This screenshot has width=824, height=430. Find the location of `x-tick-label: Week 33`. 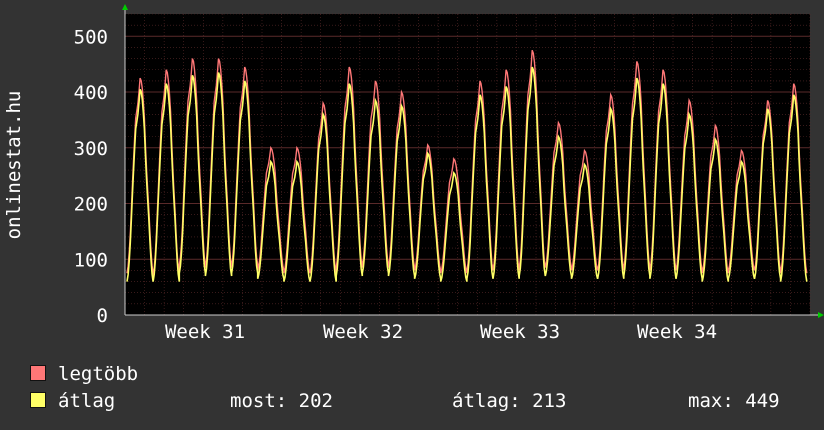

x-tick-label: Week 33 is located at coordinates (520, 332).